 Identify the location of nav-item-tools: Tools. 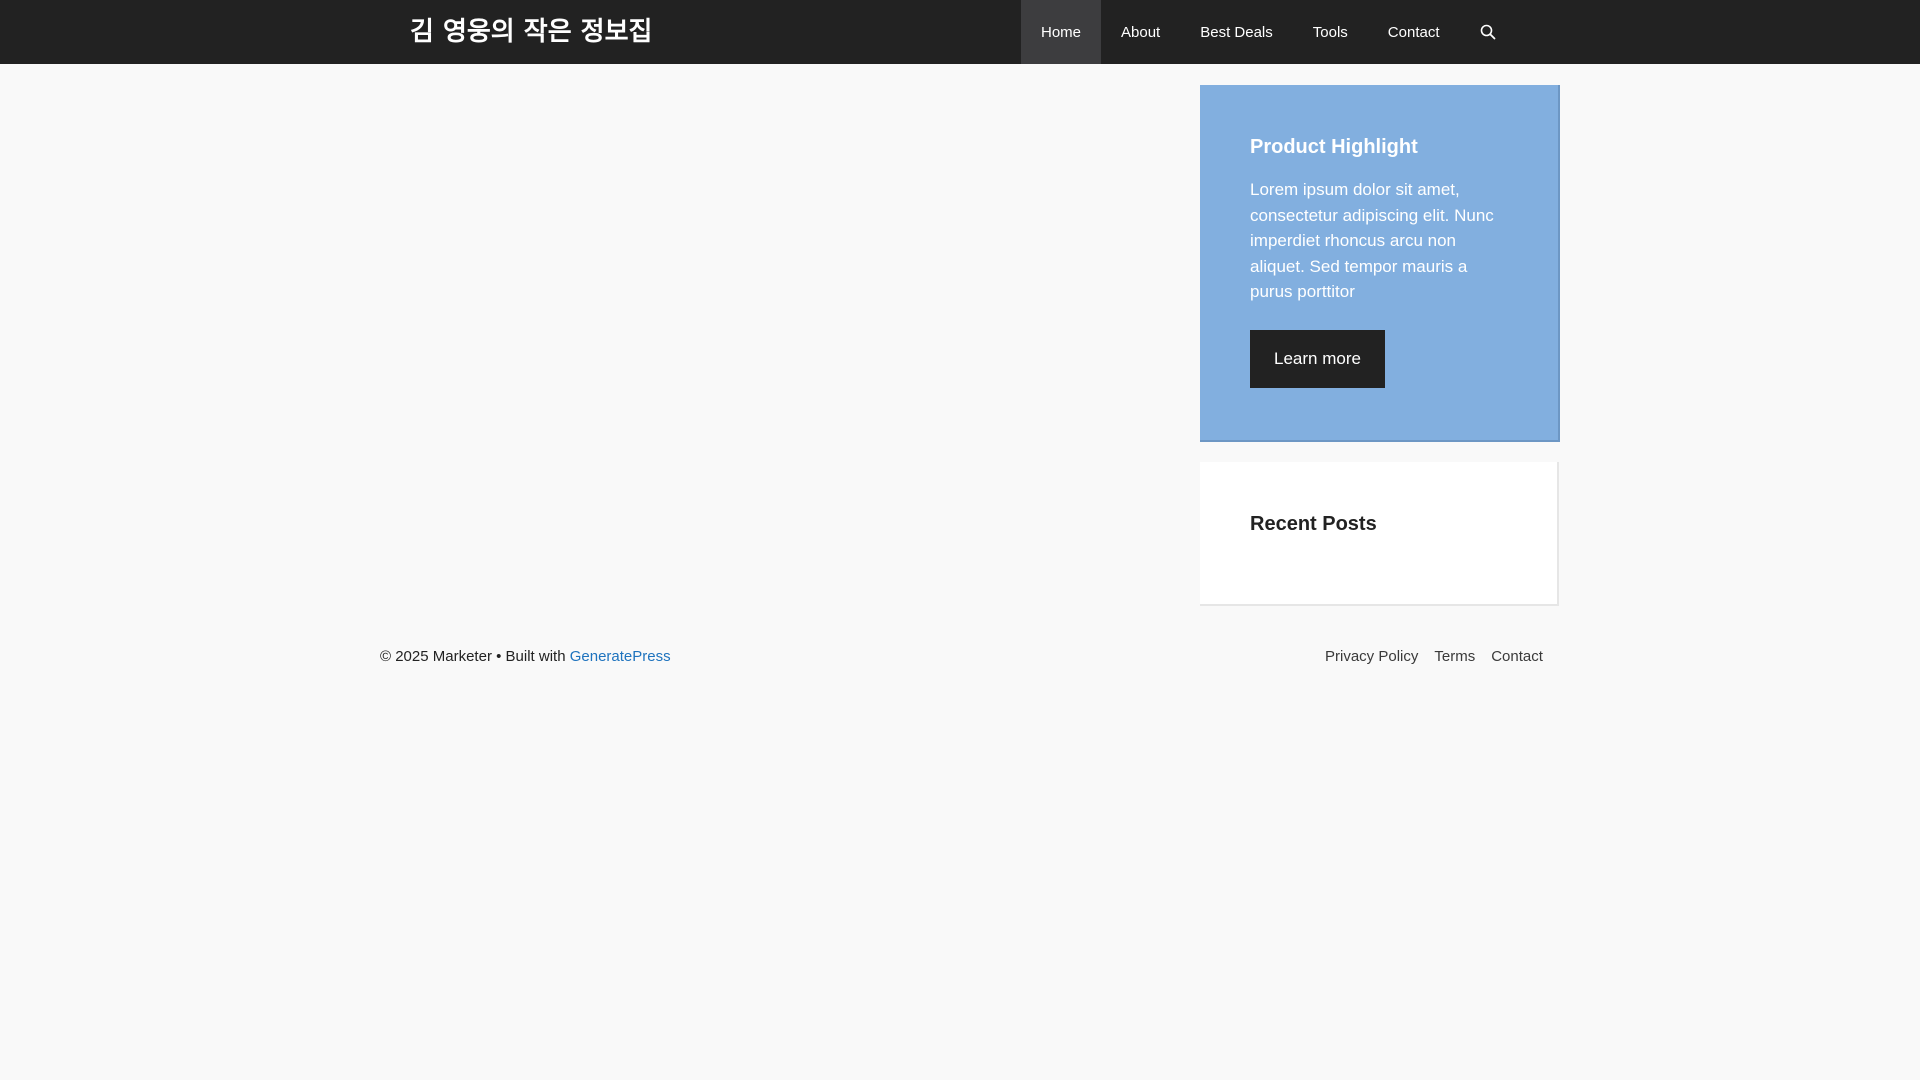
(1330, 32).